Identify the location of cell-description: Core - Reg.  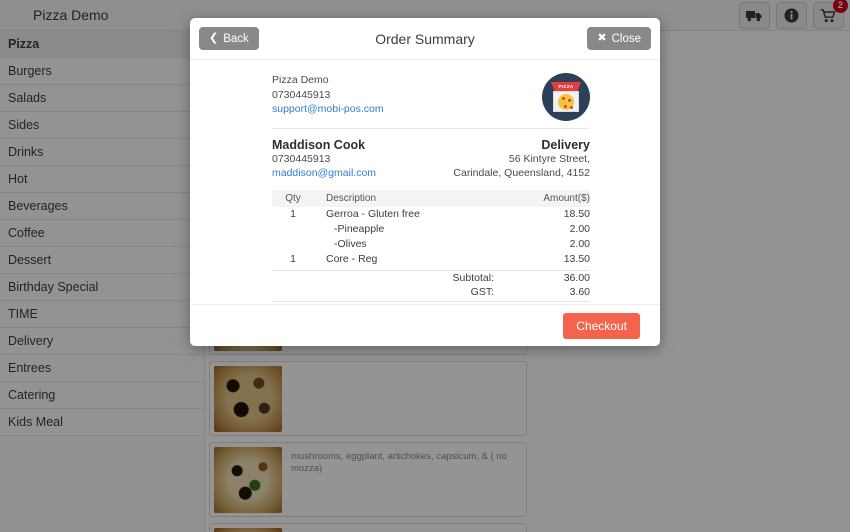
(352, 259).